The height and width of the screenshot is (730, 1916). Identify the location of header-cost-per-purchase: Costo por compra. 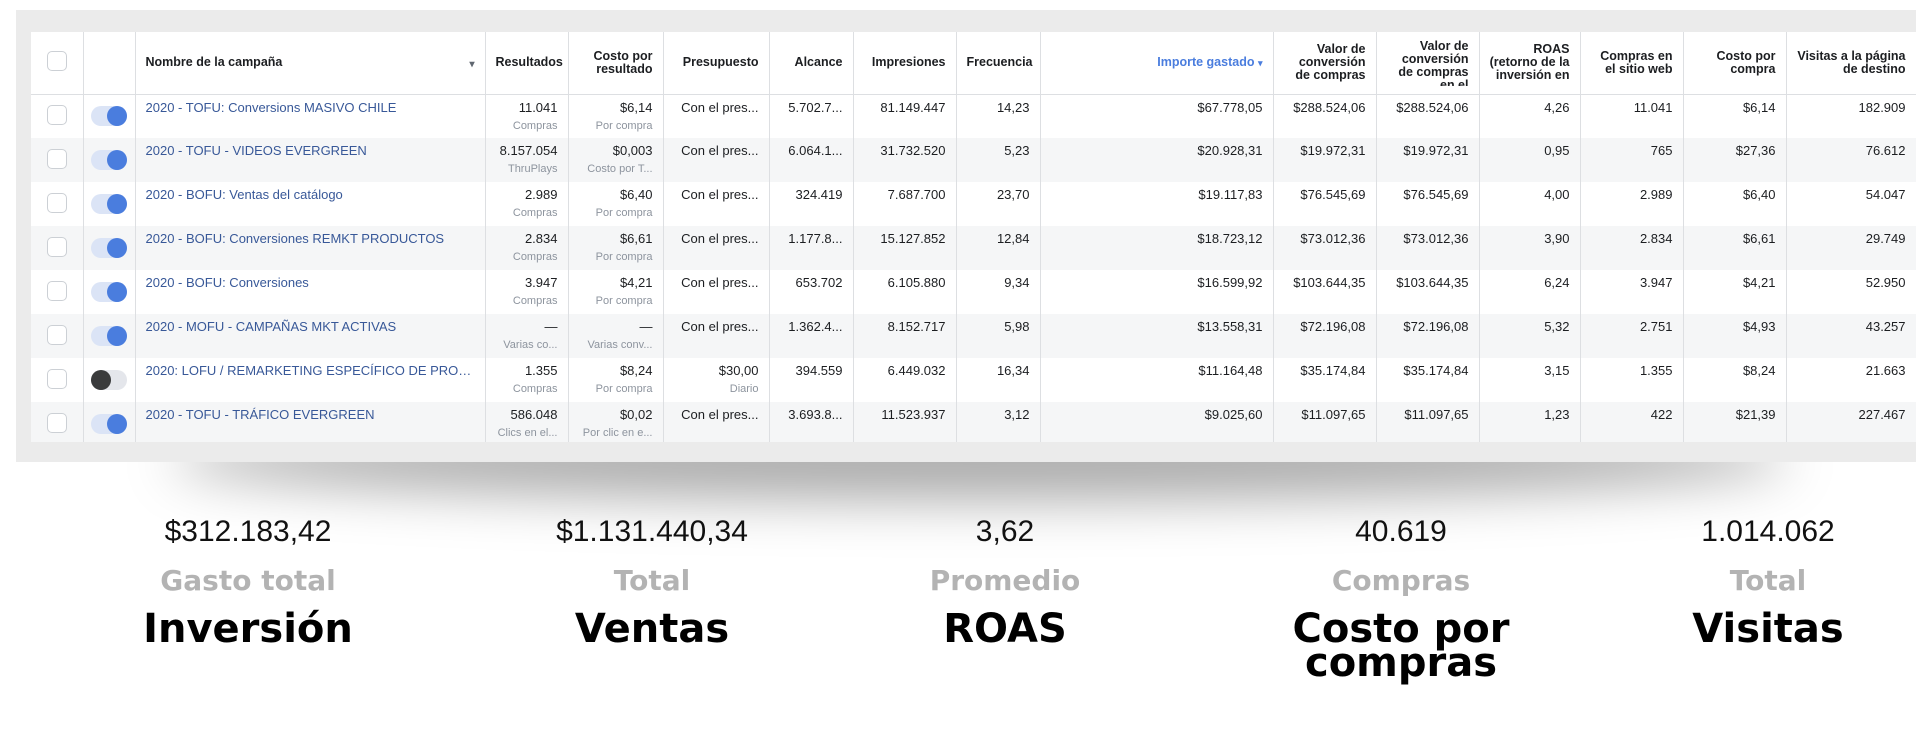
(1735, 63).